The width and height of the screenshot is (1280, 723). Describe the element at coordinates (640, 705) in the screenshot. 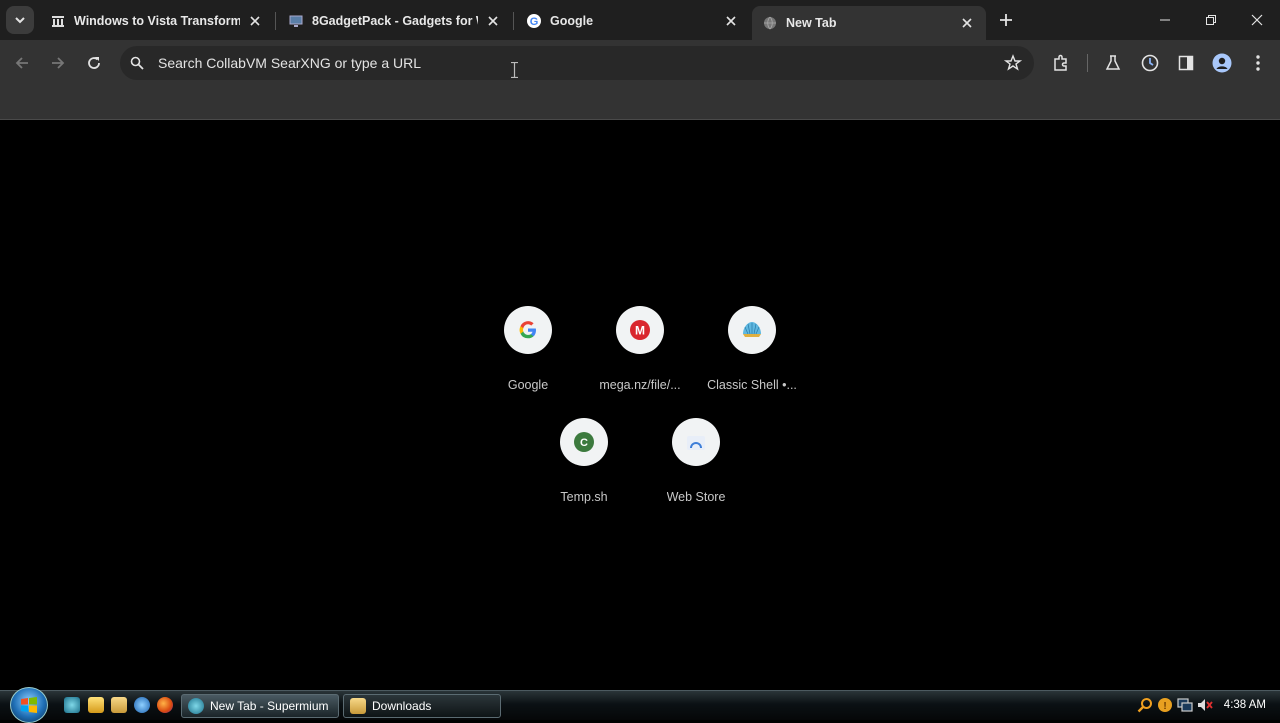

I see `taskbar: New Tab - Supermium Downloads ! 4:38 AM` at that location.